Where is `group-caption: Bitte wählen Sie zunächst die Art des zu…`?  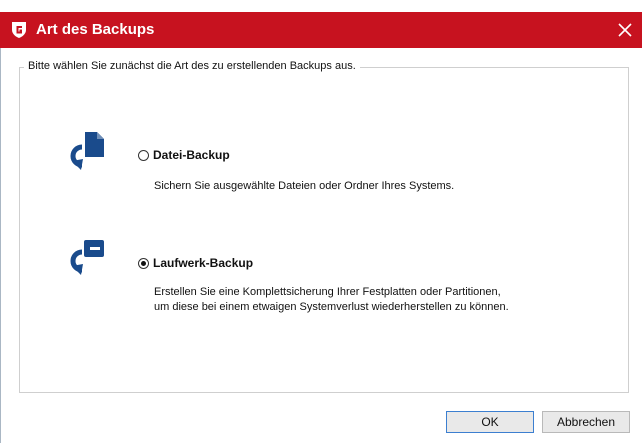
group-caption: Bitte wählen Sie zunächst die Art des zu… is located at coordinates (192, 66).